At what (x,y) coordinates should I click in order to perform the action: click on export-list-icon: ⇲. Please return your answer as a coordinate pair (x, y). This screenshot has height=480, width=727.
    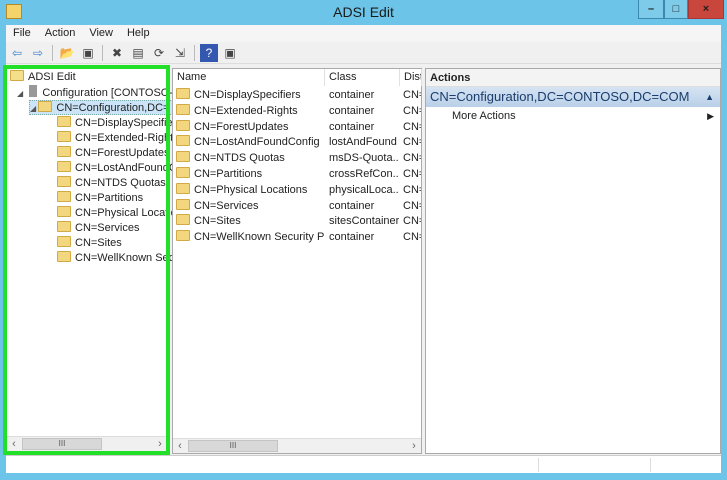
    Looking at the image, I should click on (180, 52).